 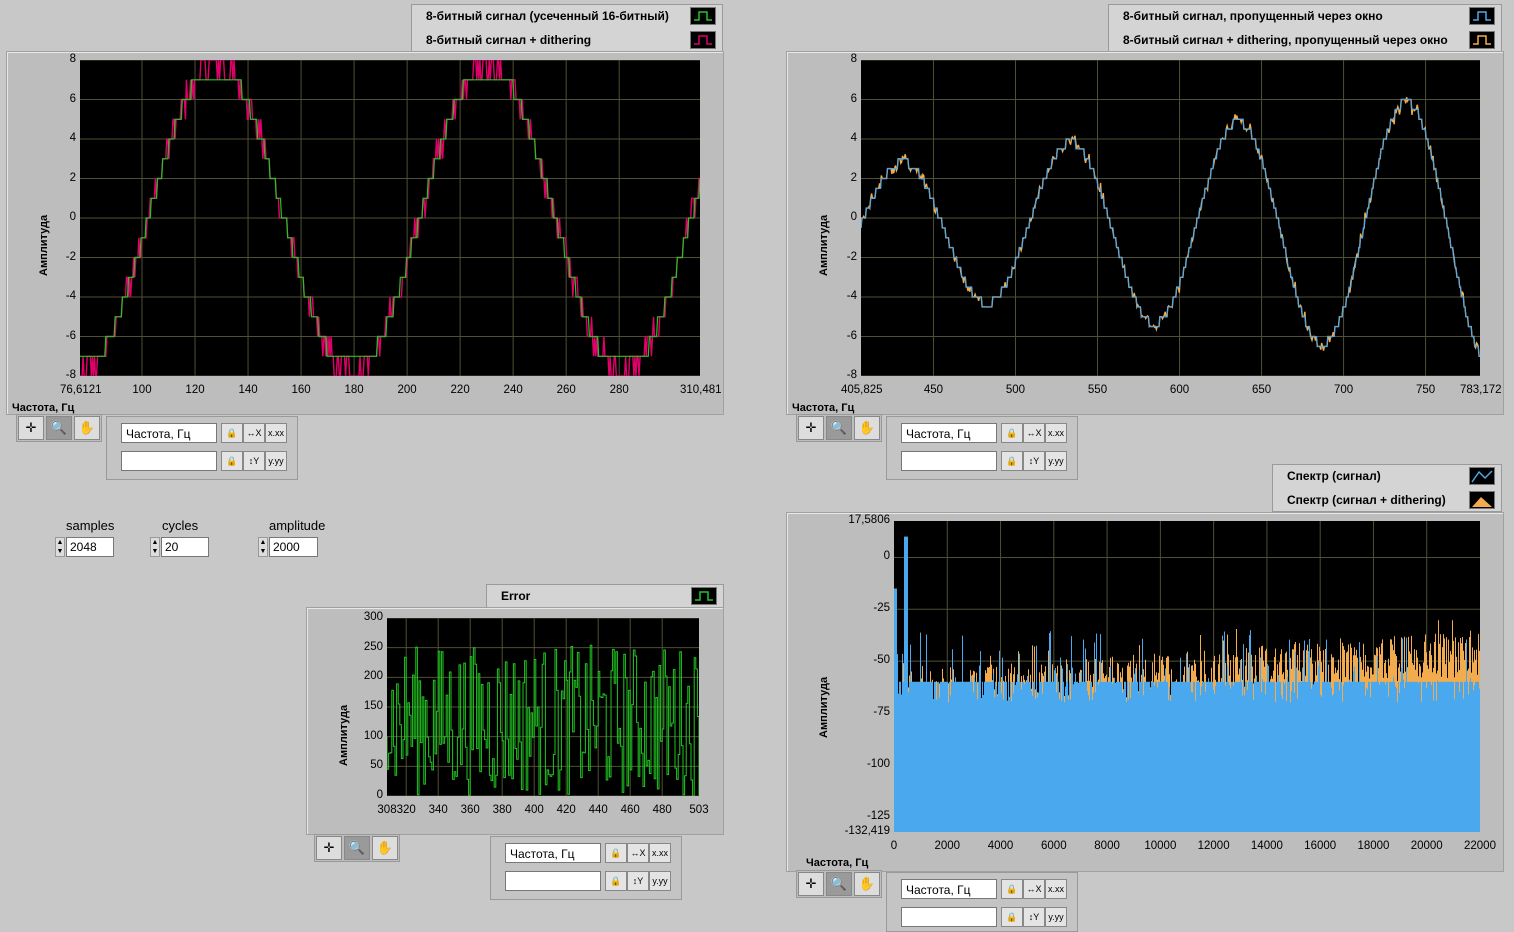 I want to click on amplitude-control: ▲ ▼ 2000, so click(x=289, y=547).